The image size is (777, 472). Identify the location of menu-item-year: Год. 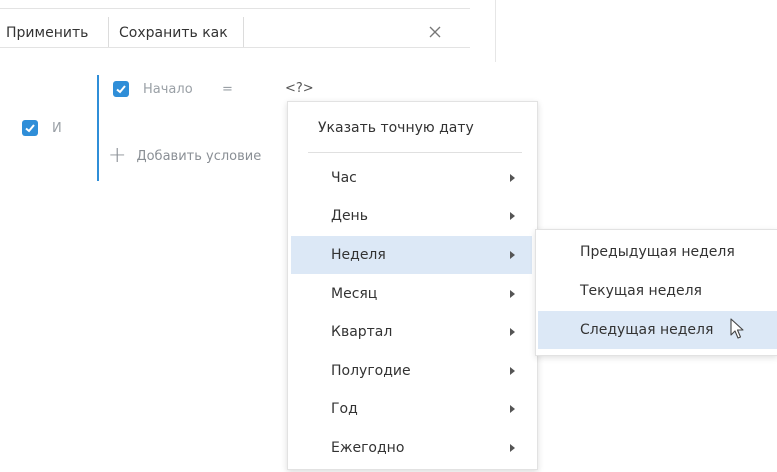
(411, 409).